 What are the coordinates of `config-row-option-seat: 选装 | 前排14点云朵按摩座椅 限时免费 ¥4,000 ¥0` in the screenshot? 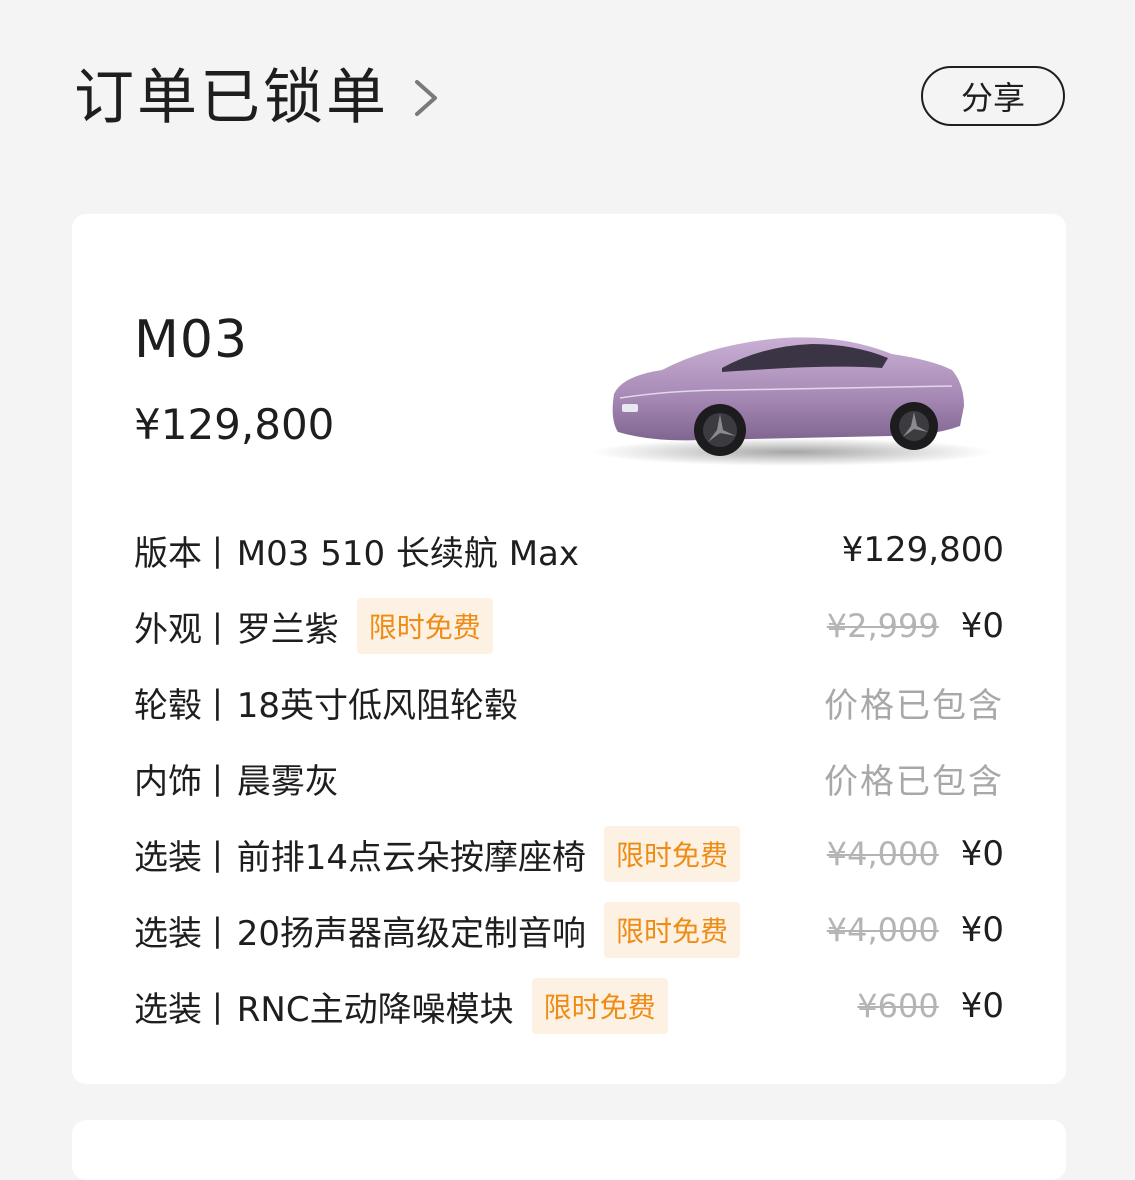 It's located at (569, 854).